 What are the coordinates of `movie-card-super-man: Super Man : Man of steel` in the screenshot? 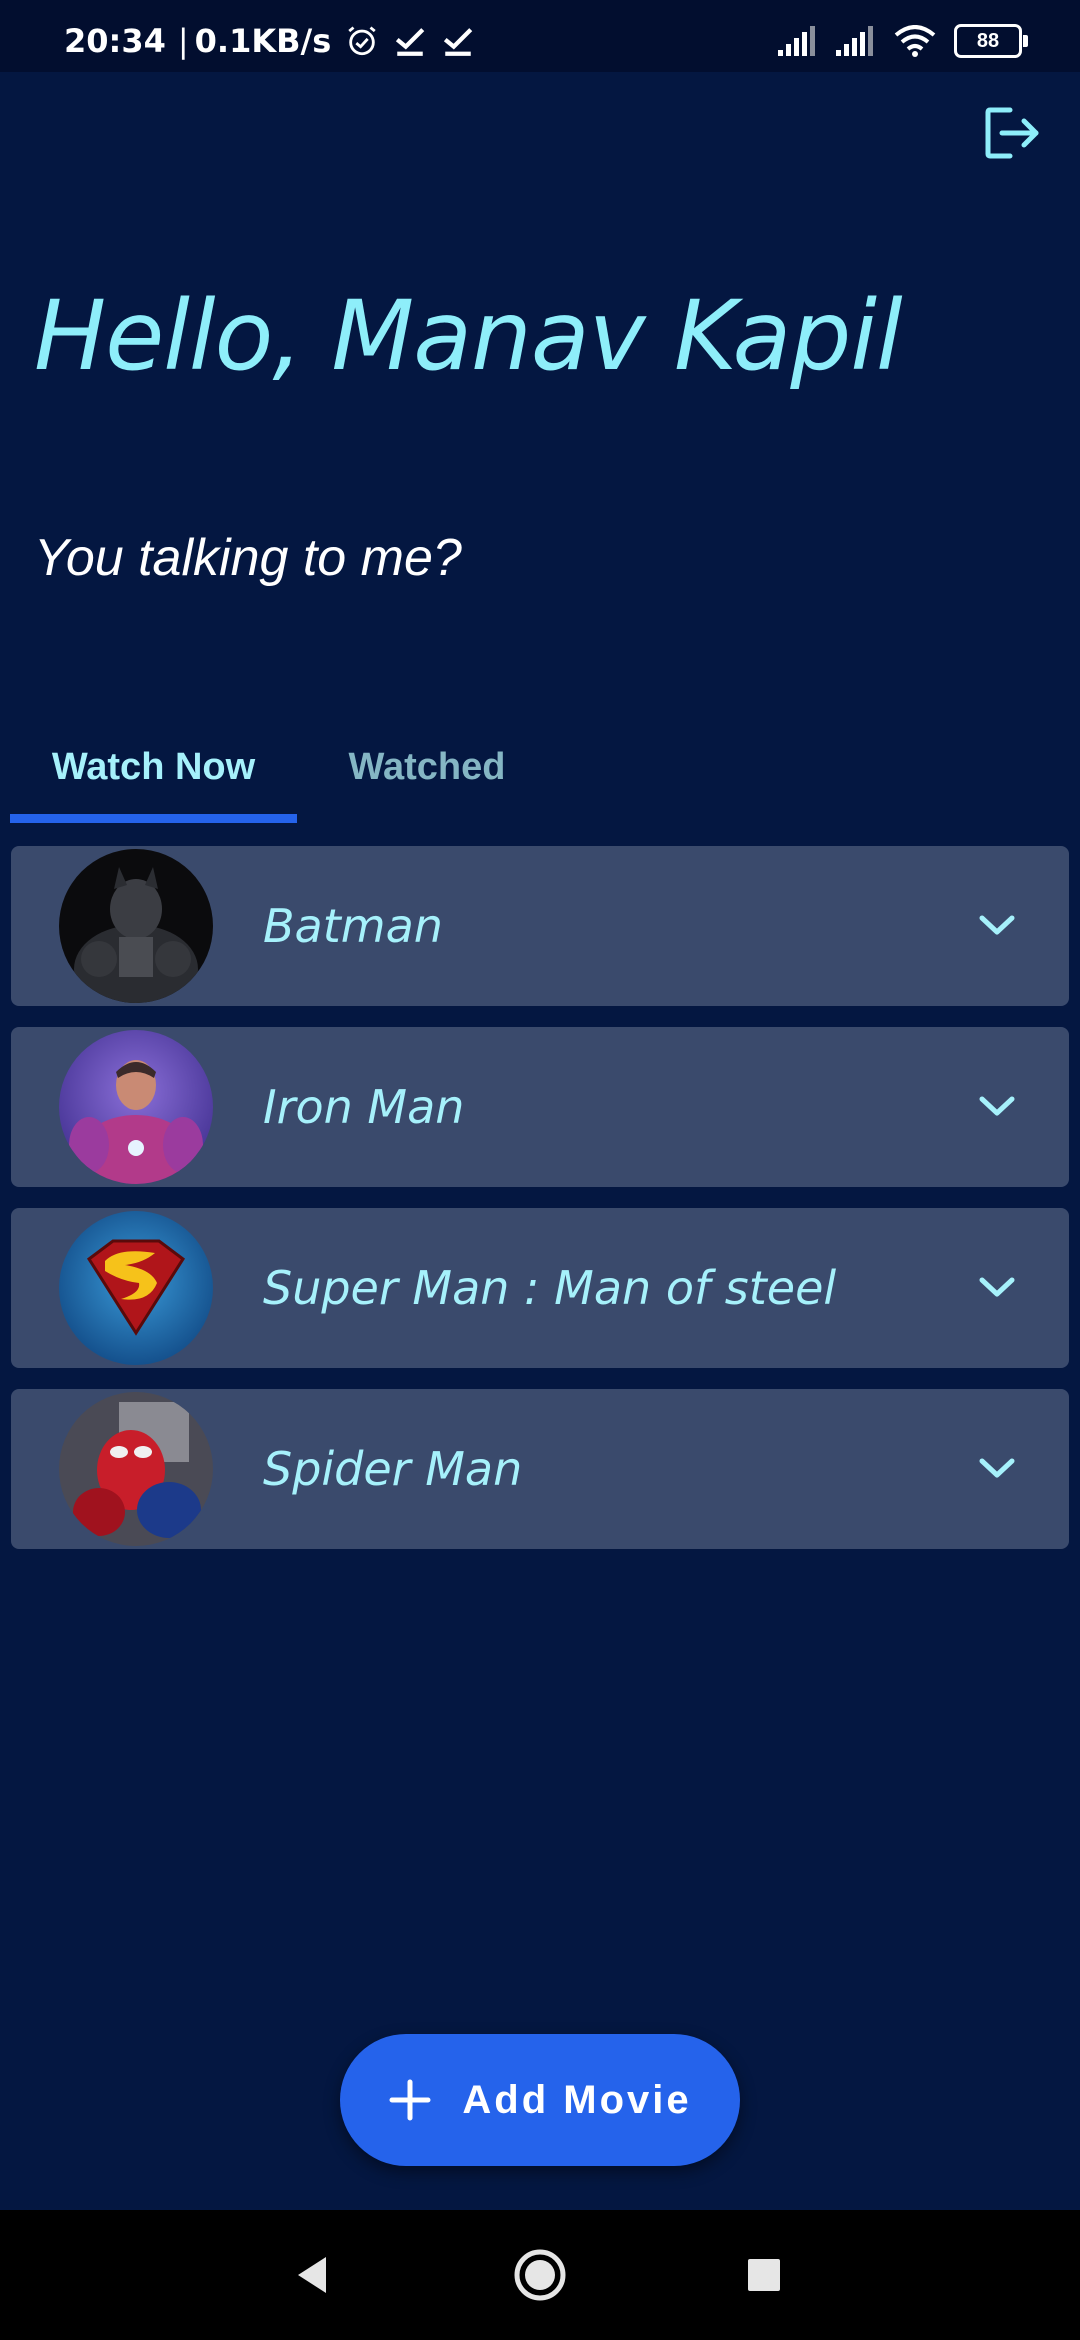 It's located at (540, 1288).